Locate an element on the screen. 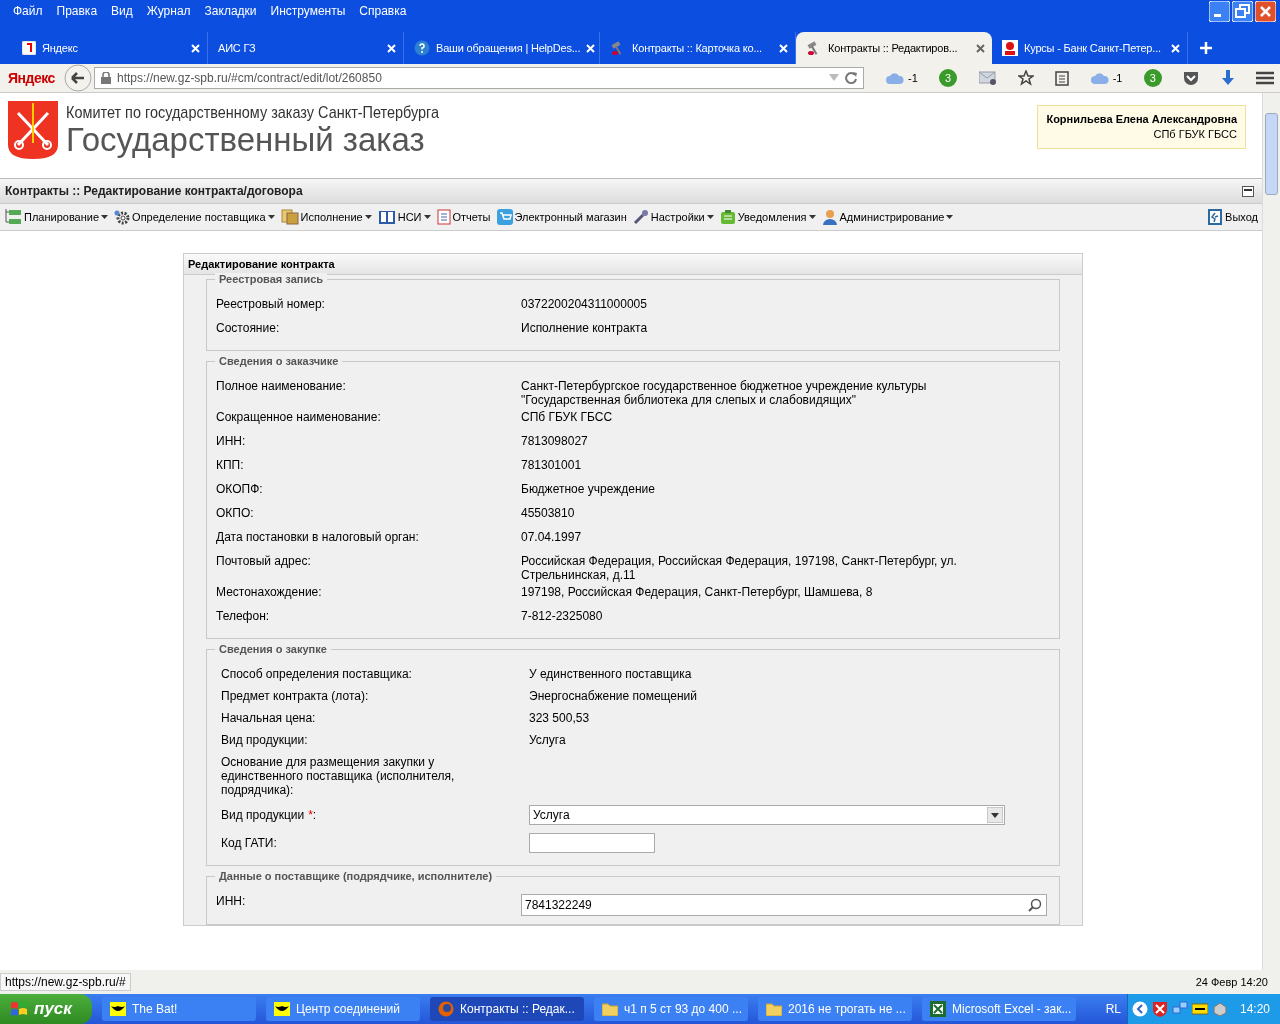 The width and height of the screenshot is (1280, 1024). menu-item: НСИ is located at coordinates (404, 217).